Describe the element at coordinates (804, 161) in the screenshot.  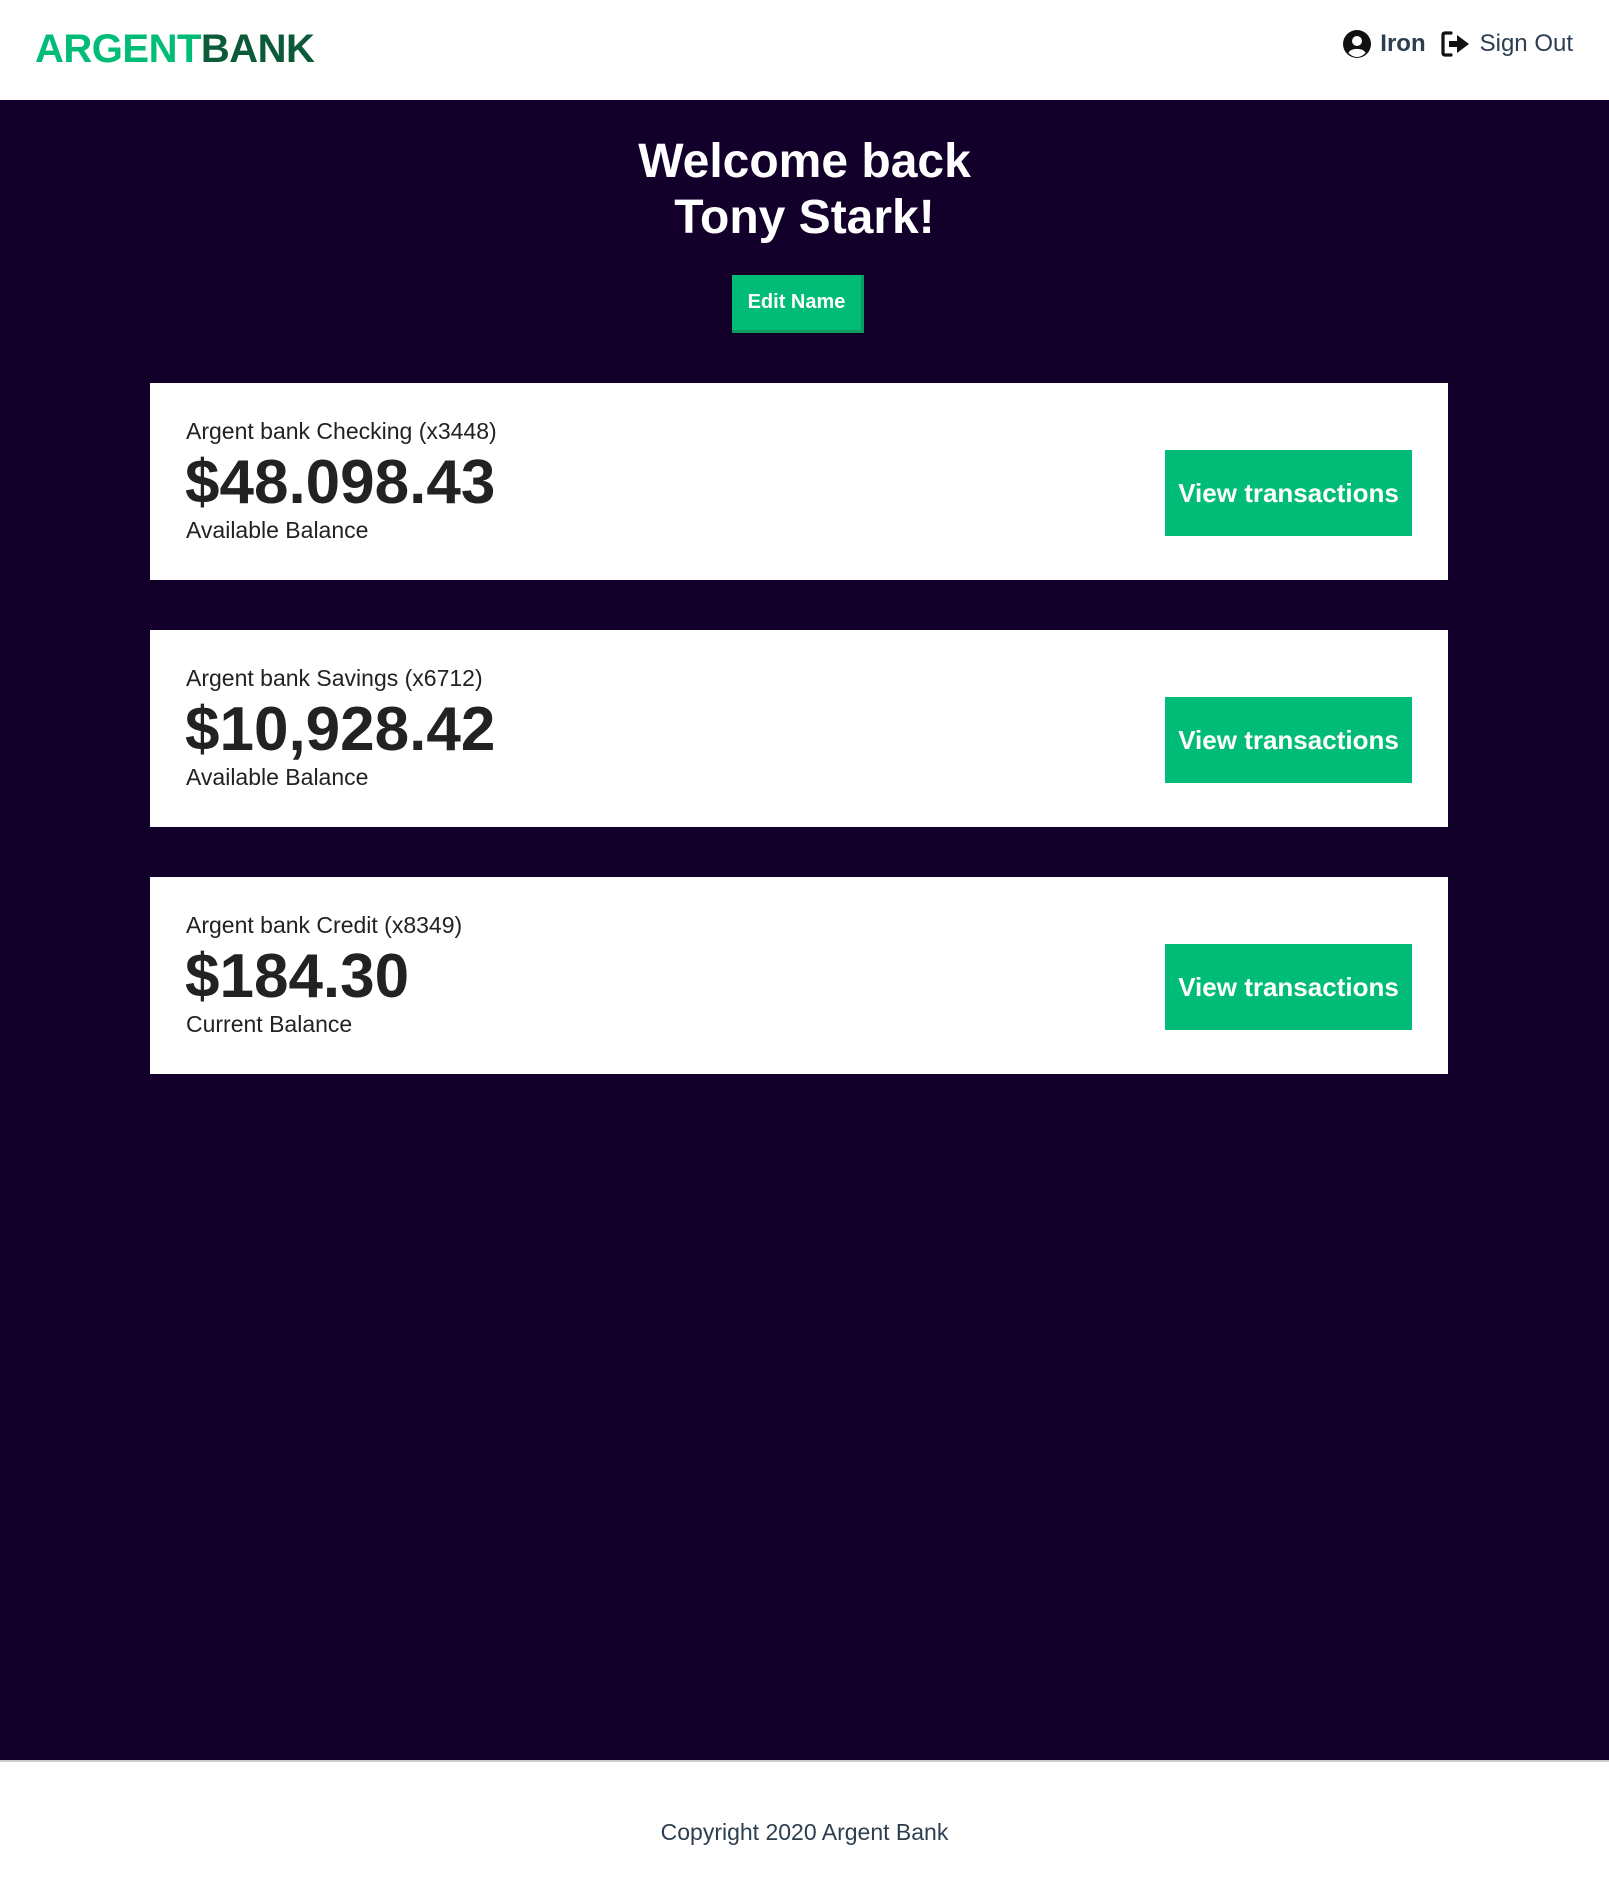
I see `welcome-line-1: Welcome back` at that location.